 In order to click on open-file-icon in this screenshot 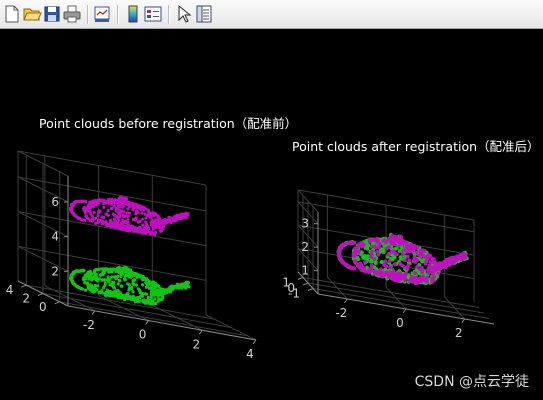, I will do `click(32, 14)`.